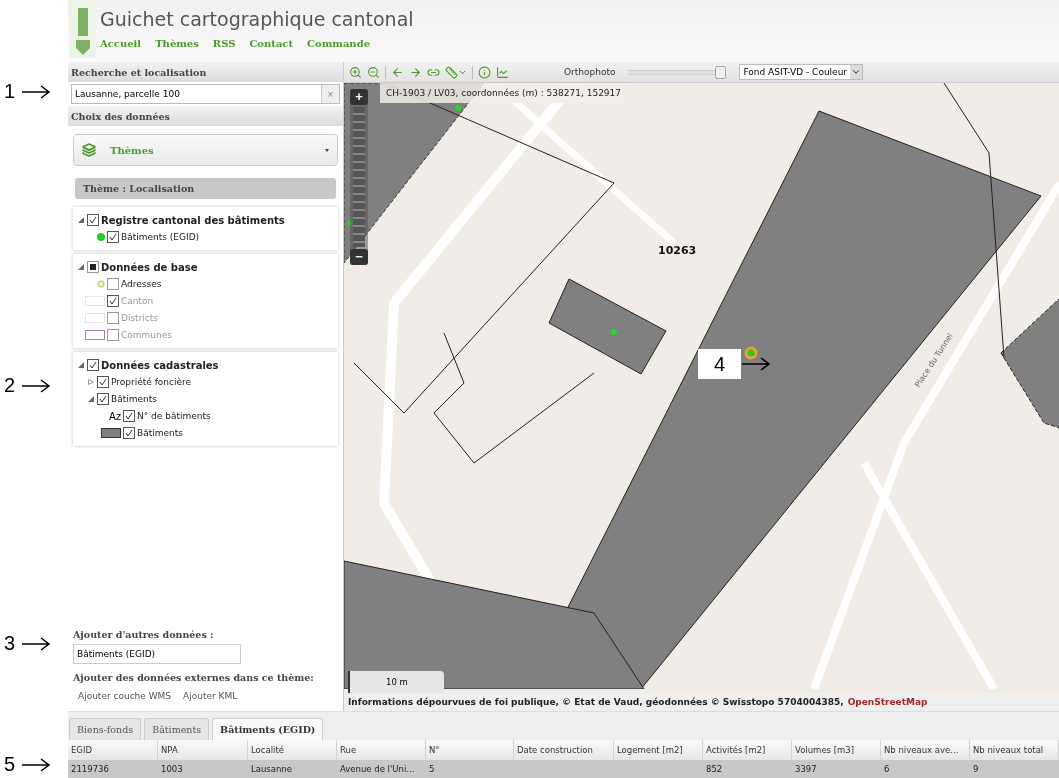 The width and height of the screenshot is (1059, 778). I want to click on group-label: Registre cantonal des bâtiments, so click(193, 220).